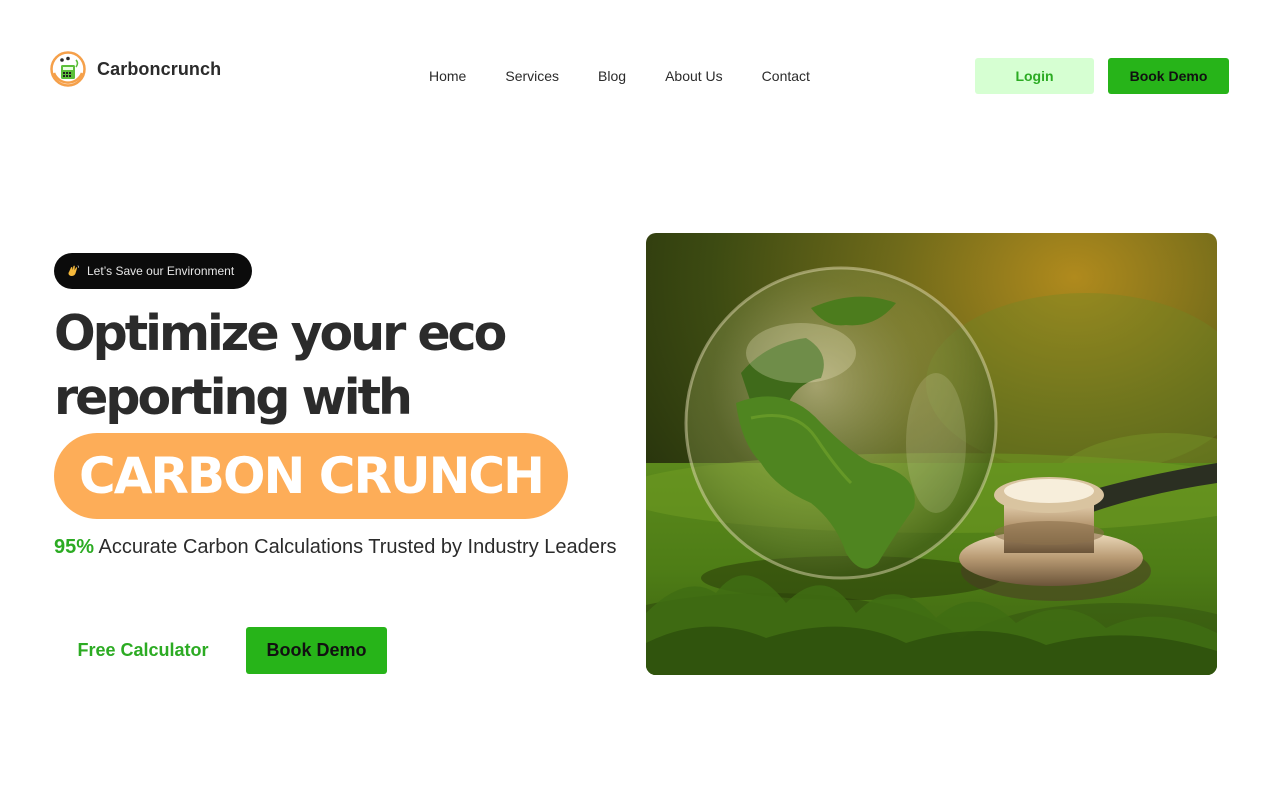 This screenshot has width=1280, height=792. I want to click on hero-headline: Optimize your eco reporting with, so click(334, 366).